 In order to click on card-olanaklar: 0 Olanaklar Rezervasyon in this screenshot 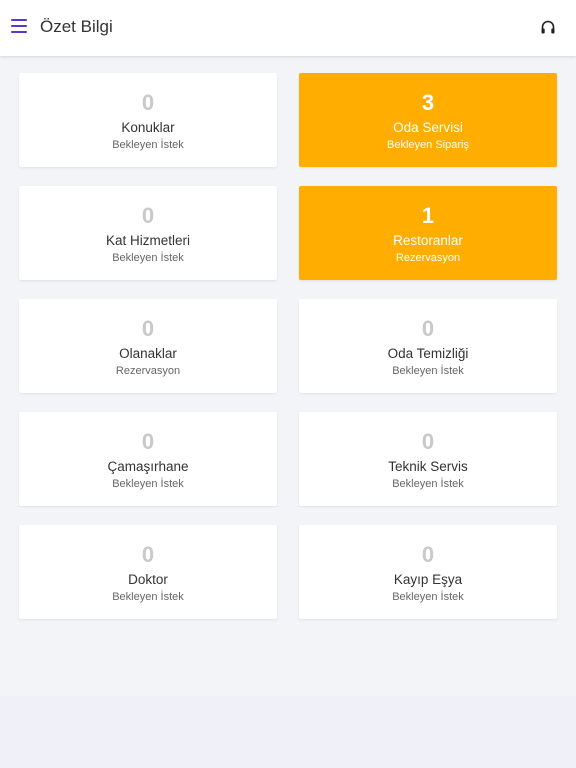, I will do `click(148, 346)`.